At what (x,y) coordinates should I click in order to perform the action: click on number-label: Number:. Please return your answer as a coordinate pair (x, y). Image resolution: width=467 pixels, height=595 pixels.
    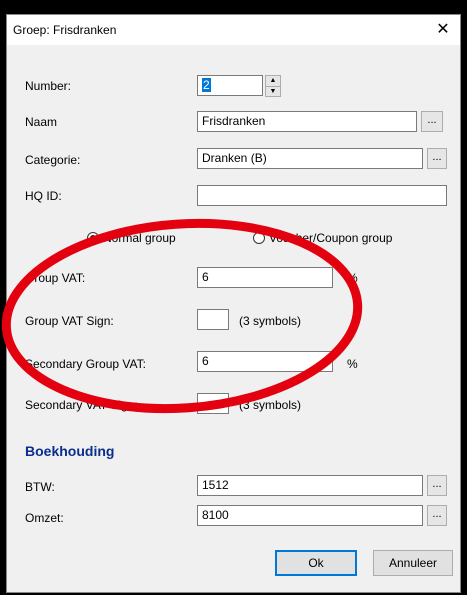
    Looking at the image, I should click on (48, 86).